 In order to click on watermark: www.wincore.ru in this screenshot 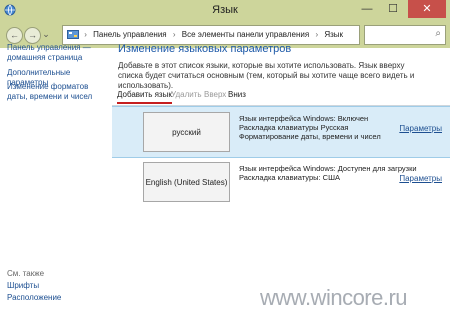, I will do `click(334, 297)`.